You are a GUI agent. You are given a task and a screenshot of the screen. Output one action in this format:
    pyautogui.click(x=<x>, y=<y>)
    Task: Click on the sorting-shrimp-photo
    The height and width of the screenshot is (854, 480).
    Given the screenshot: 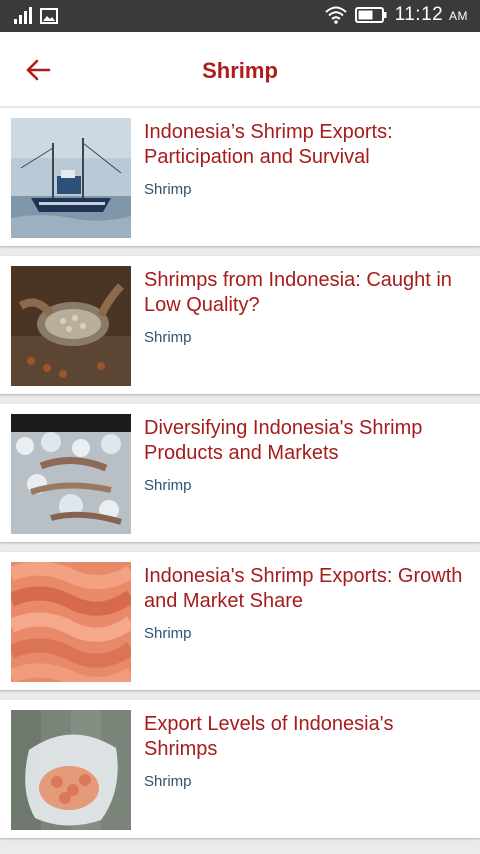 What is the action you would take?
    pyautogui.click(x=71, y=326)
    